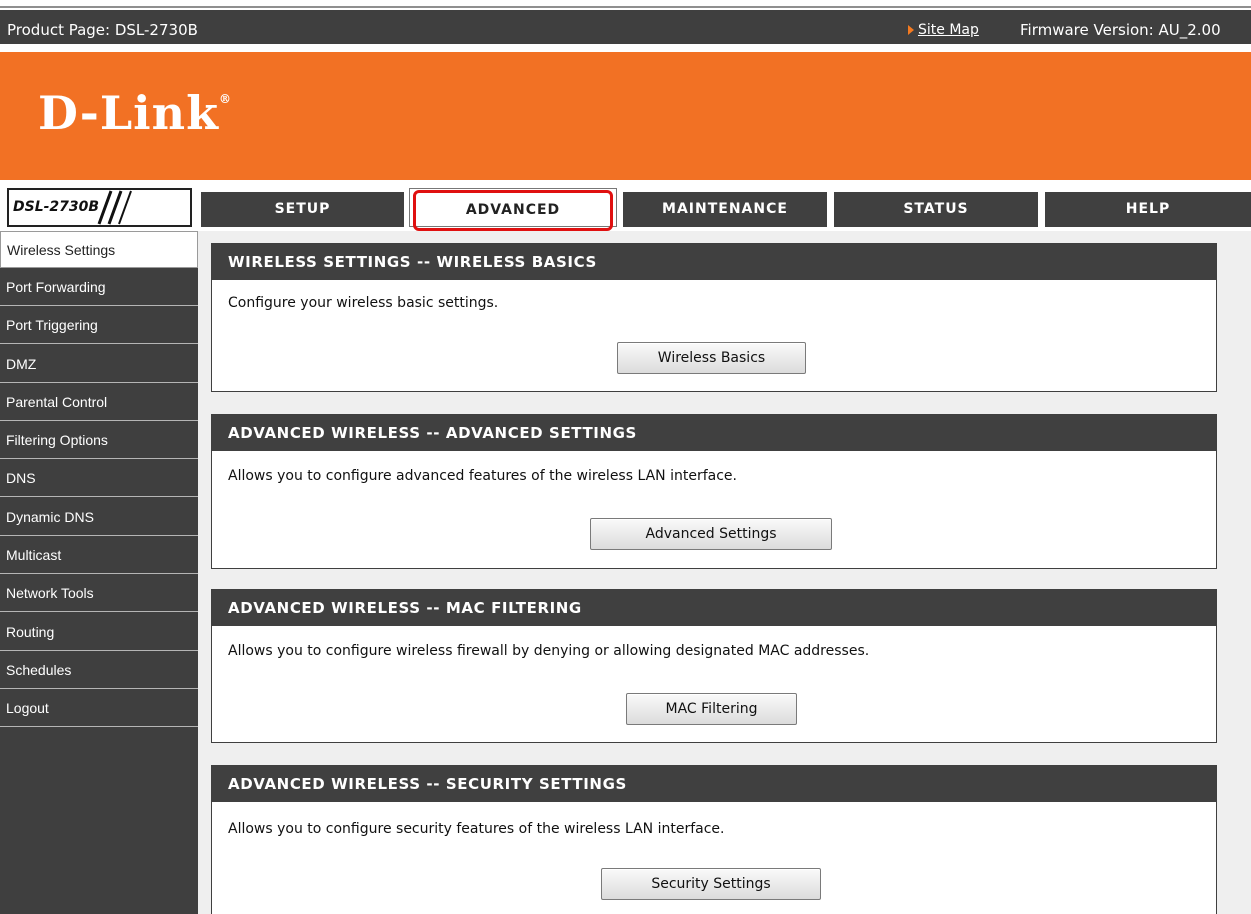 This screenshot has width=1251, height=914. What do you see at coordinates (714, 608) in the screenshot?
I see `section-title: ADVANCED WIRELESS -- MAC FILTERING` at bounding box center [714, 608].